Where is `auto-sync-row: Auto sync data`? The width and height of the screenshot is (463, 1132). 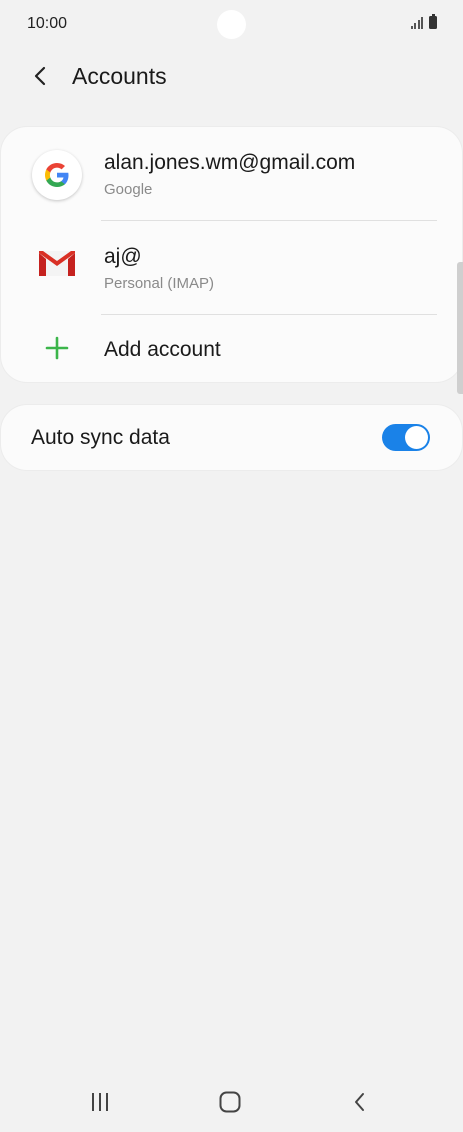
auto-sync-row: Auto sync data is located at coordinates (231, 437).